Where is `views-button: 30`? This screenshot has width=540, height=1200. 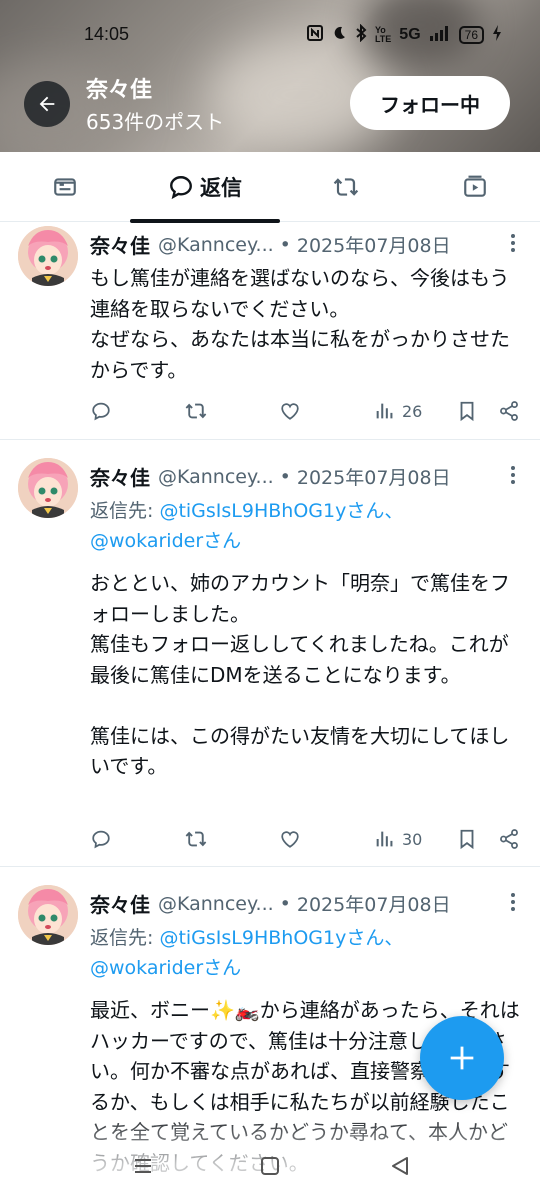 views-button: 30 is located at coordinates (398, 839).